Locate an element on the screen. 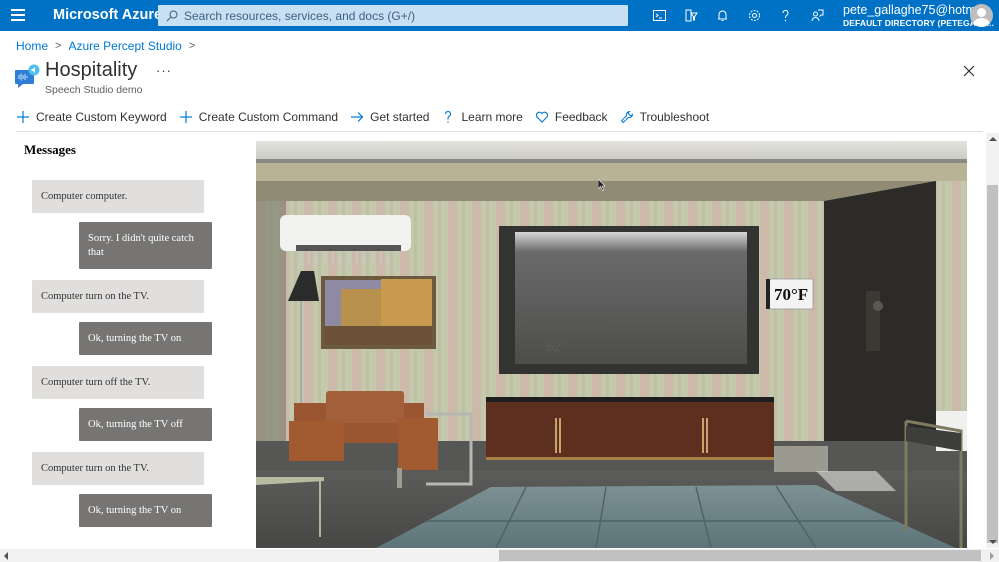 Image resolution: width=999 pixels, height=562 pixels. command-bar-divider is located at coordinates (499, 131).